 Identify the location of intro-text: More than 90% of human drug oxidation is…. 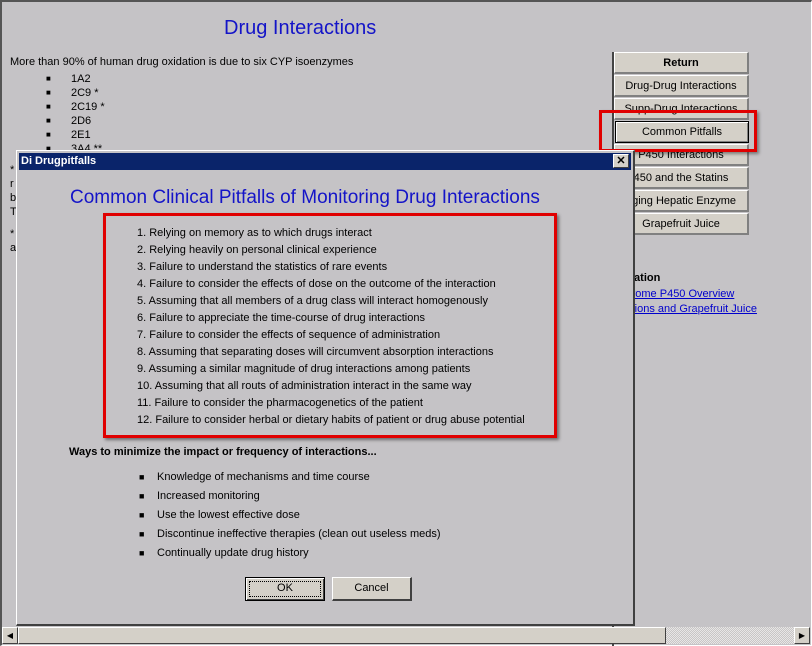
(182, 62).